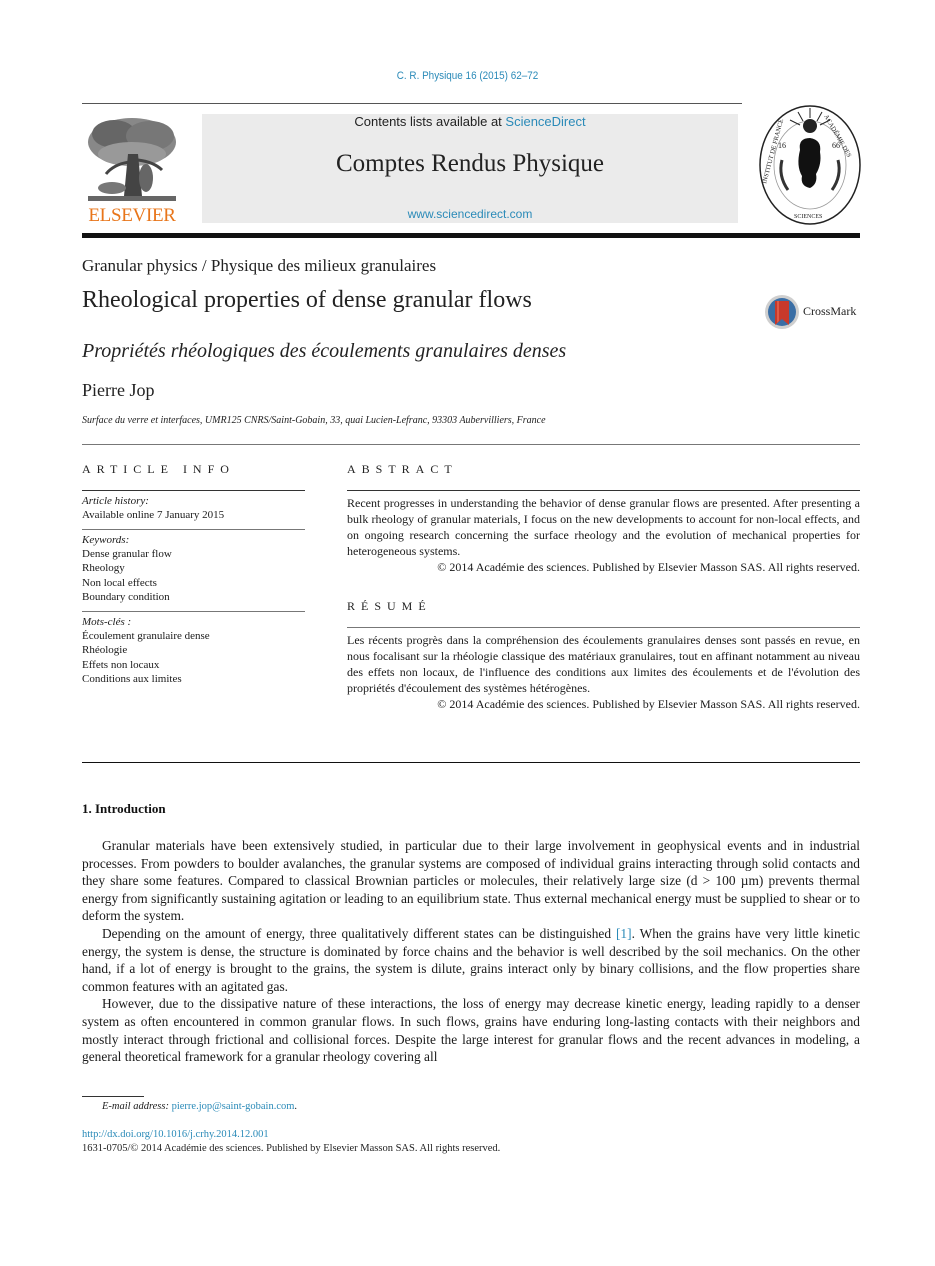 The width and height of the screenshot is (935, 1266). I want to click on motcle-item: Conditions aux limites, so click(193, 679).